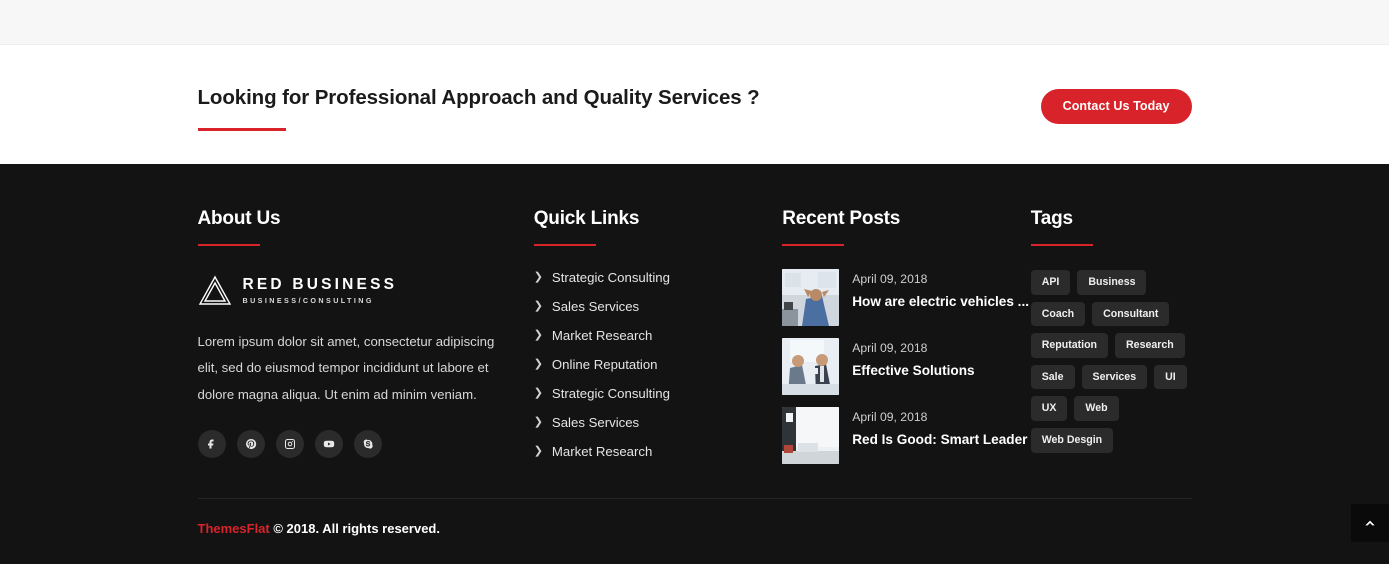 The height and width of the screenshot is (564, 1389). I want to click on logo-main-text: RED BUSINESS, so click(320, 285).